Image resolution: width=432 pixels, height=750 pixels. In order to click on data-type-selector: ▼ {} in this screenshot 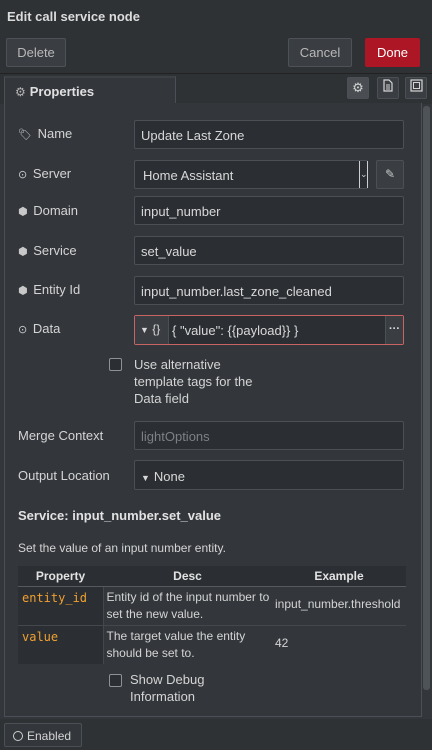, I will do `click(152, 330)`.